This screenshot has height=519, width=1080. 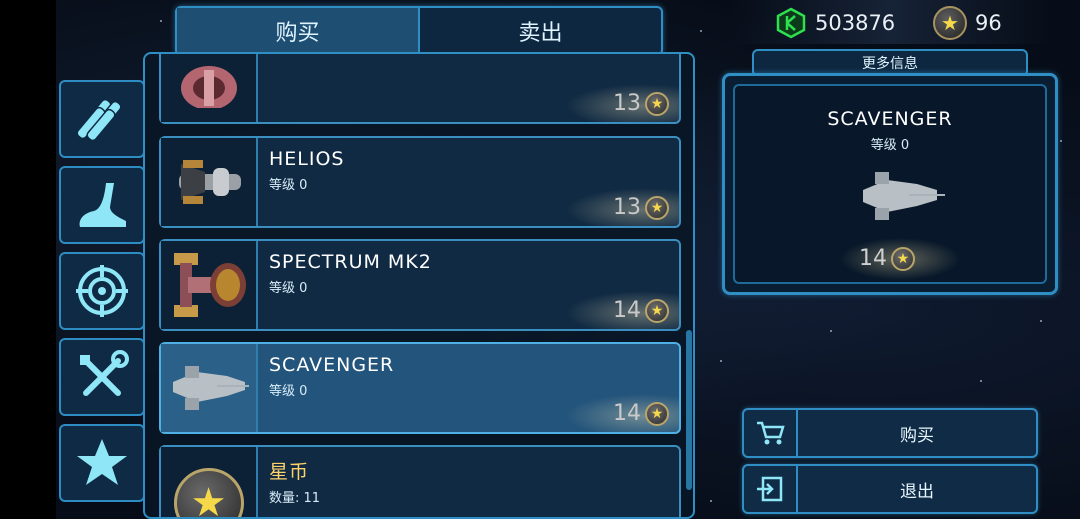 I want to click on screen-edge, so click(x=28, y=259).